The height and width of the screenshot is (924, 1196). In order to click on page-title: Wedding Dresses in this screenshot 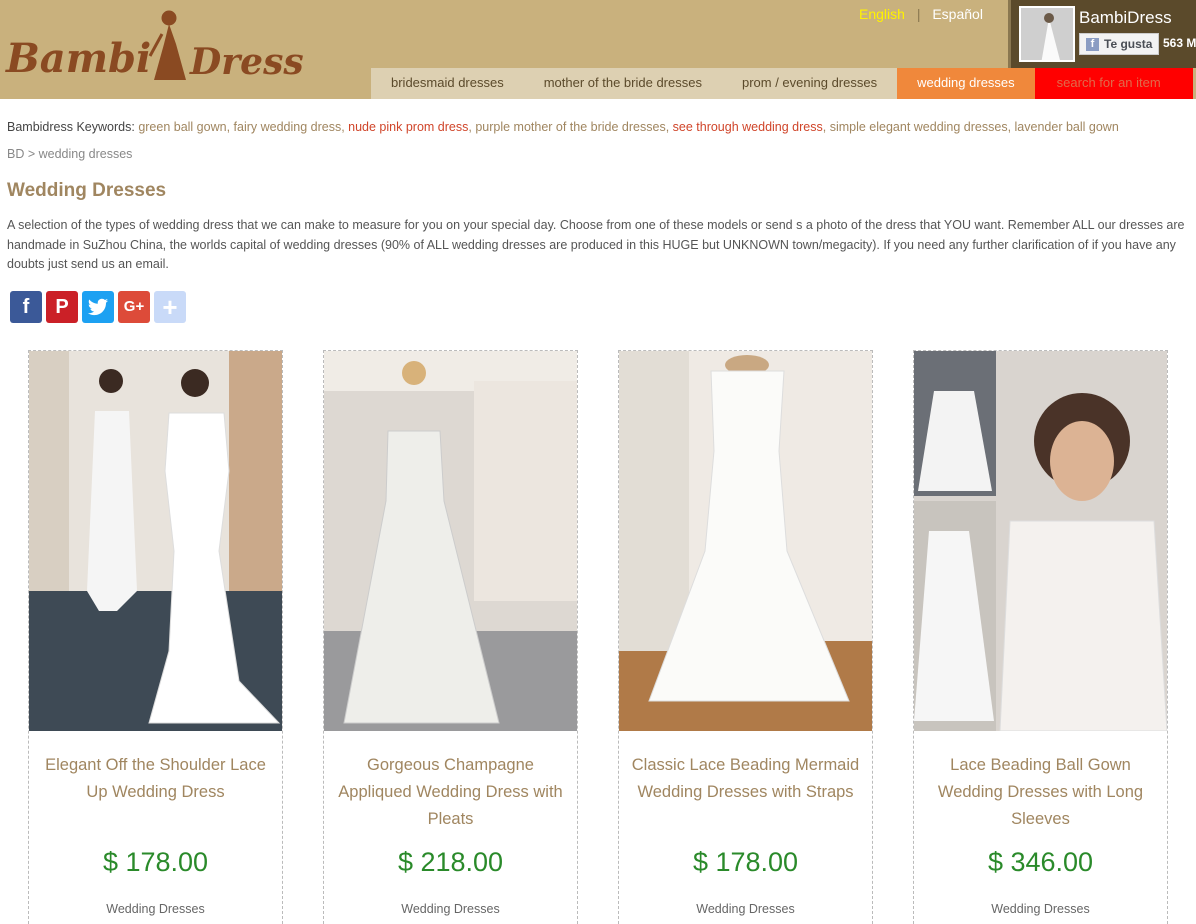, I will do `click(87, 190)`.